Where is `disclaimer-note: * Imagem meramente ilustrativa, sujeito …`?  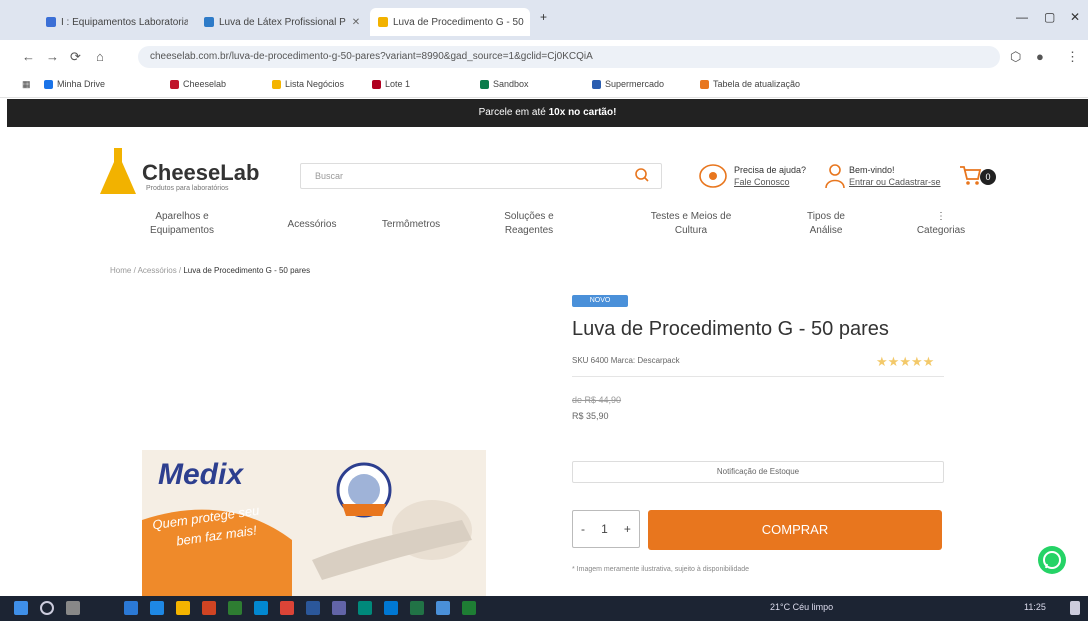 disclaimer-note: * Imagem meramente ilustrativa, sujeito … is located at coordinates (661, 569).